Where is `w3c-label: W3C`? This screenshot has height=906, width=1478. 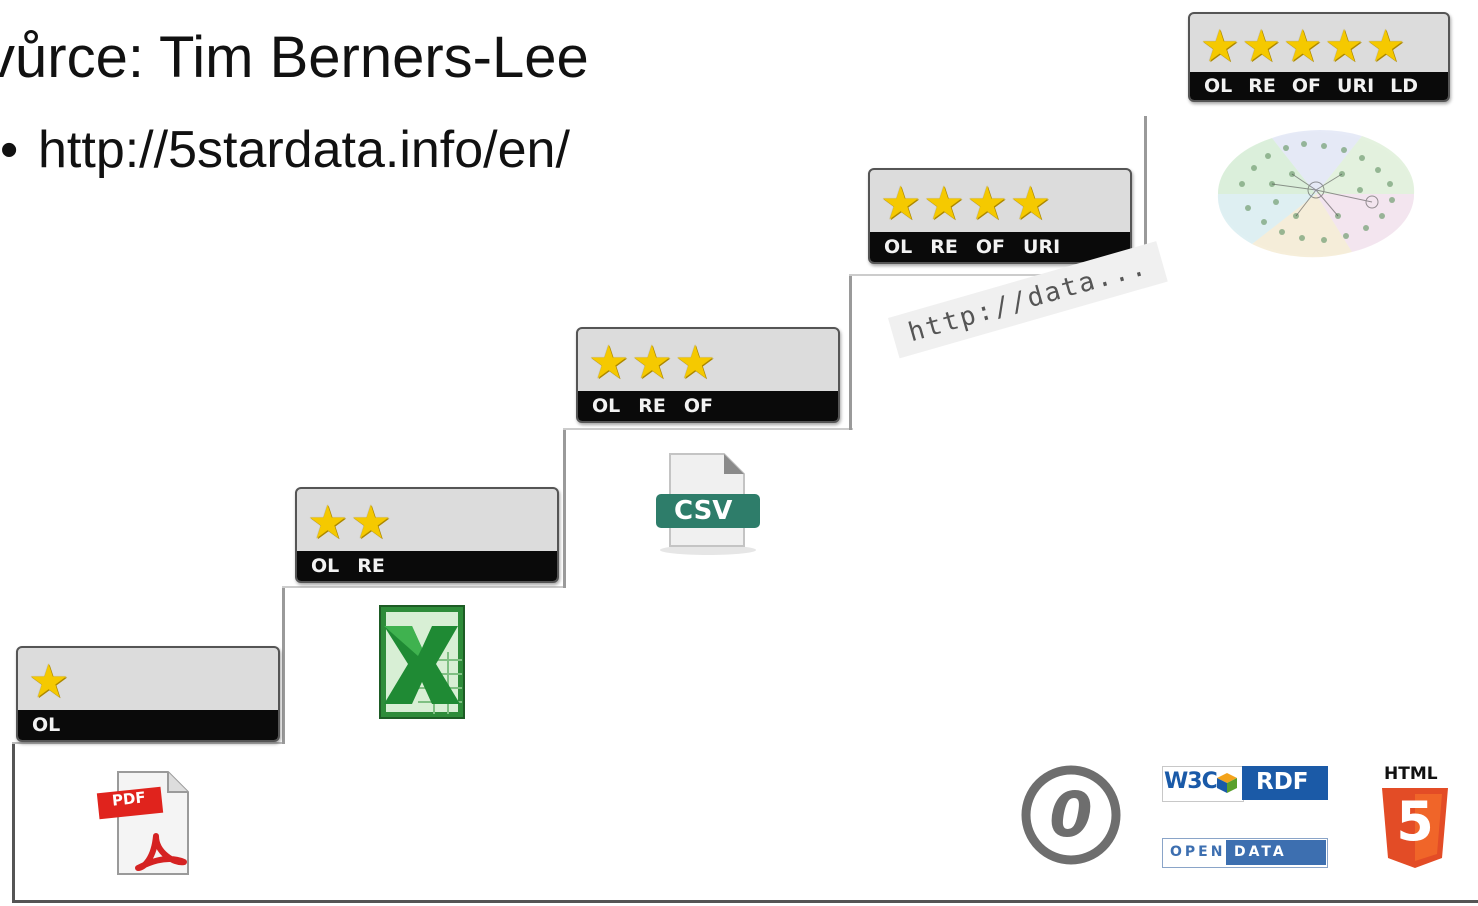 w3c-label: W3C is located at coordinates (1191, 781).